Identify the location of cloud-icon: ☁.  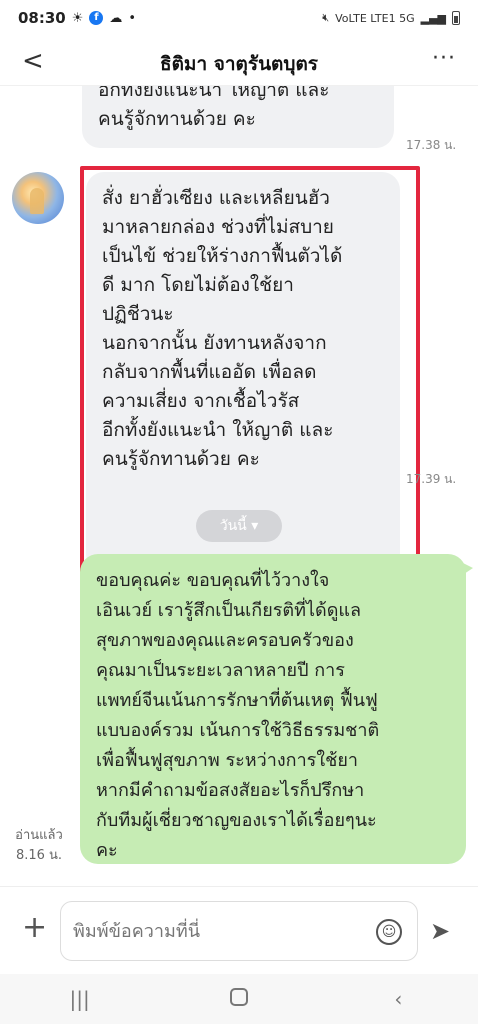
(116, 18).